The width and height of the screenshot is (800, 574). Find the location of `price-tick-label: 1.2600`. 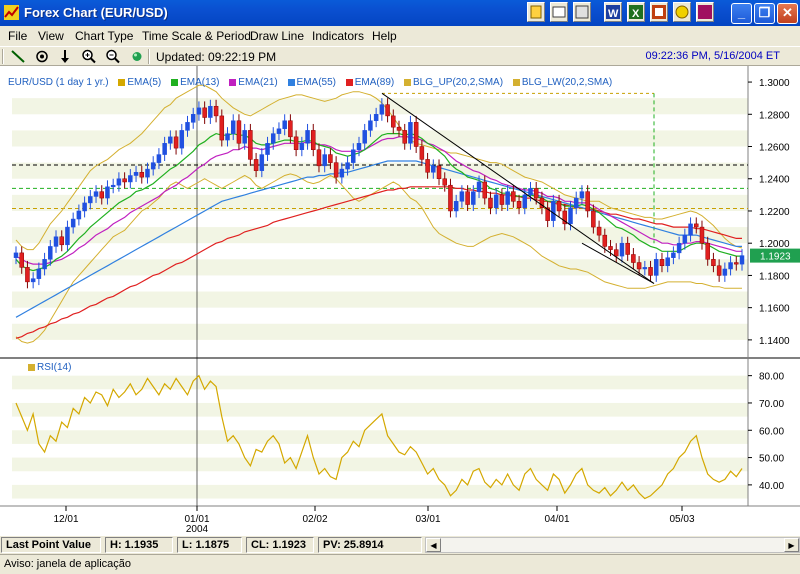

price-tick-label: 1.2600 is located at coordinates (774, 148).